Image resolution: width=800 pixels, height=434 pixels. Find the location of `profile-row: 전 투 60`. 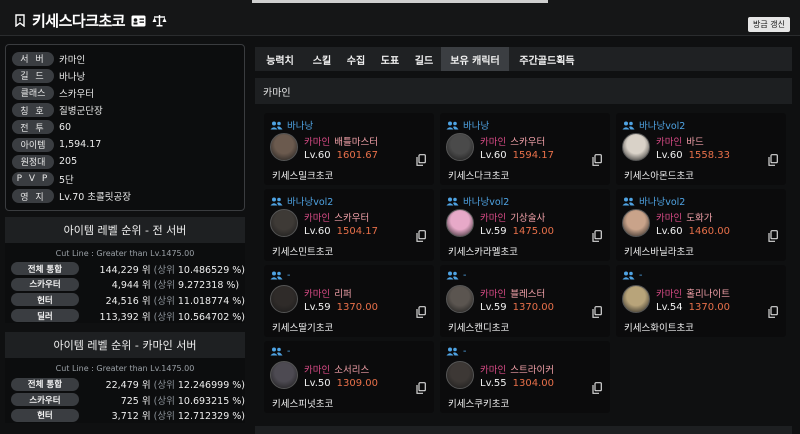

profile-row: 전 투 60 is located at coordinates (125, 127).